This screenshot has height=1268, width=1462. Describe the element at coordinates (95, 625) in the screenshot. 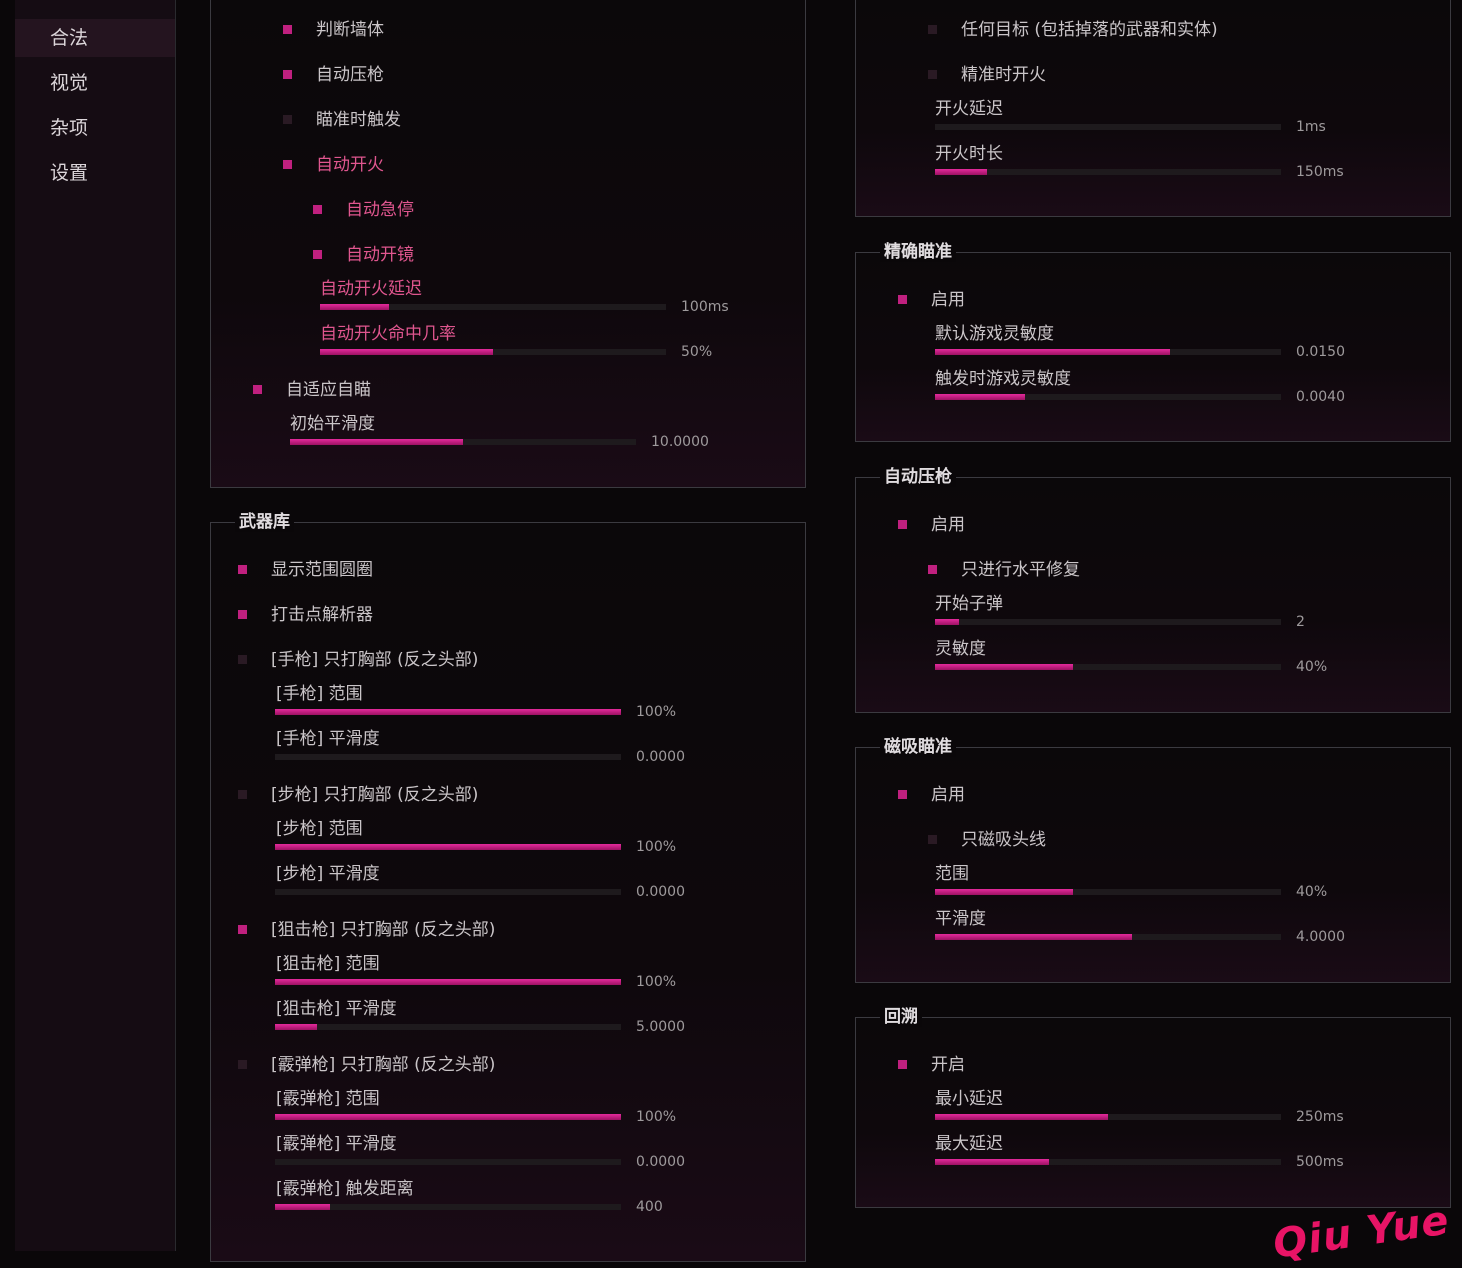

I see `sidebar: 合法 视觉 杂项 设置` at that location.